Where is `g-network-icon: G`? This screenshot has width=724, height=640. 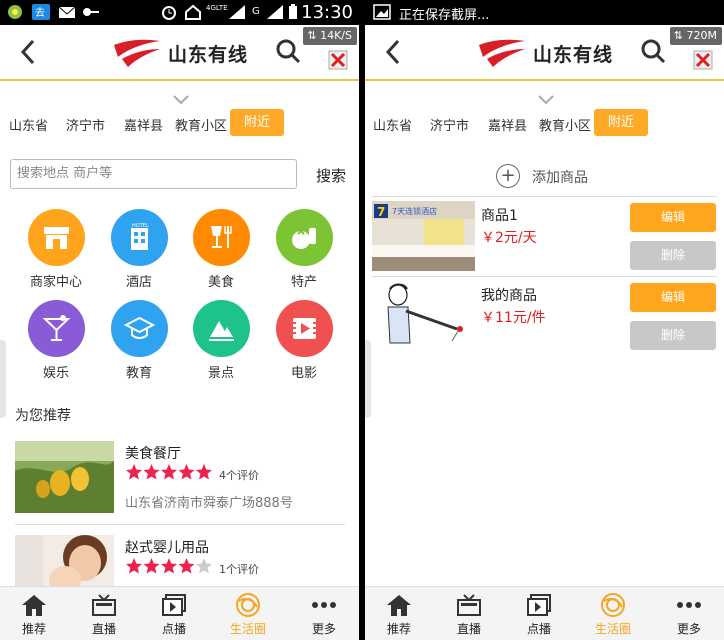
g-network-icon: G is located at coordinates (256, 11).